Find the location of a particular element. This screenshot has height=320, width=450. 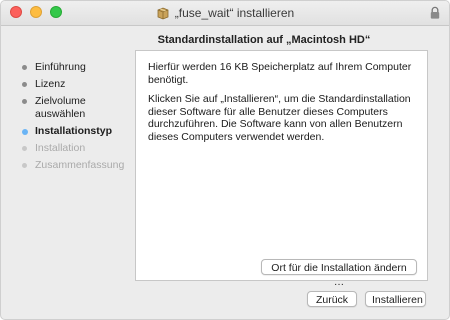

step-label: Installation is located at coordinates (60, 148).